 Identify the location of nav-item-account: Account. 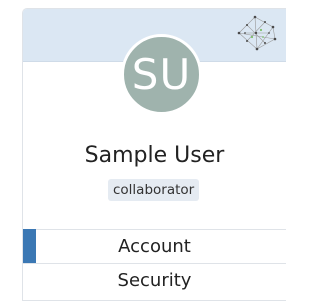
(154, 246).